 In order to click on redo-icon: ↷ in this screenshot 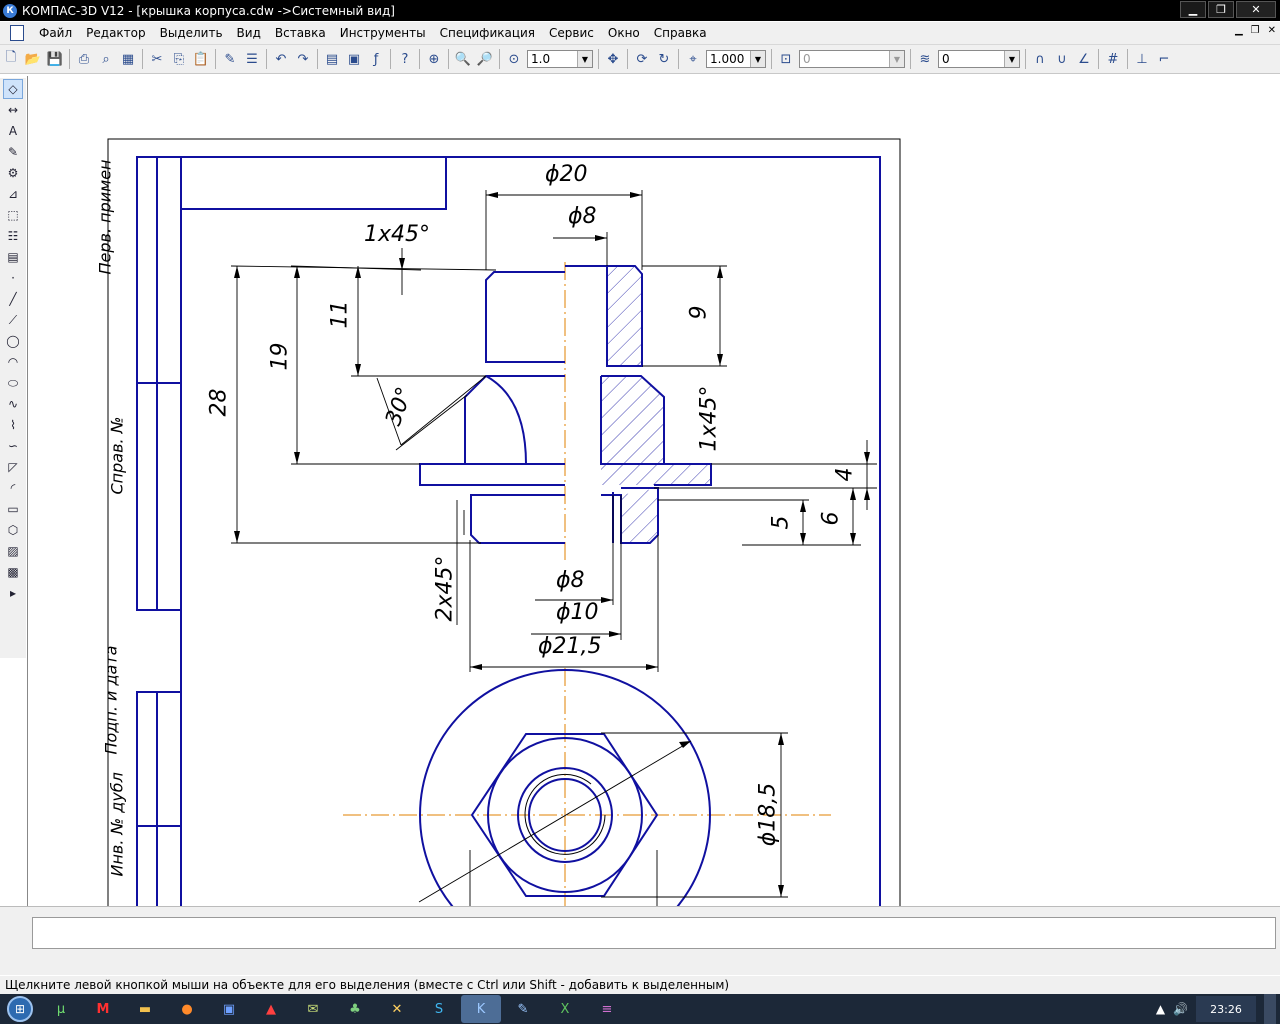, I will do `click(303, 59)`.